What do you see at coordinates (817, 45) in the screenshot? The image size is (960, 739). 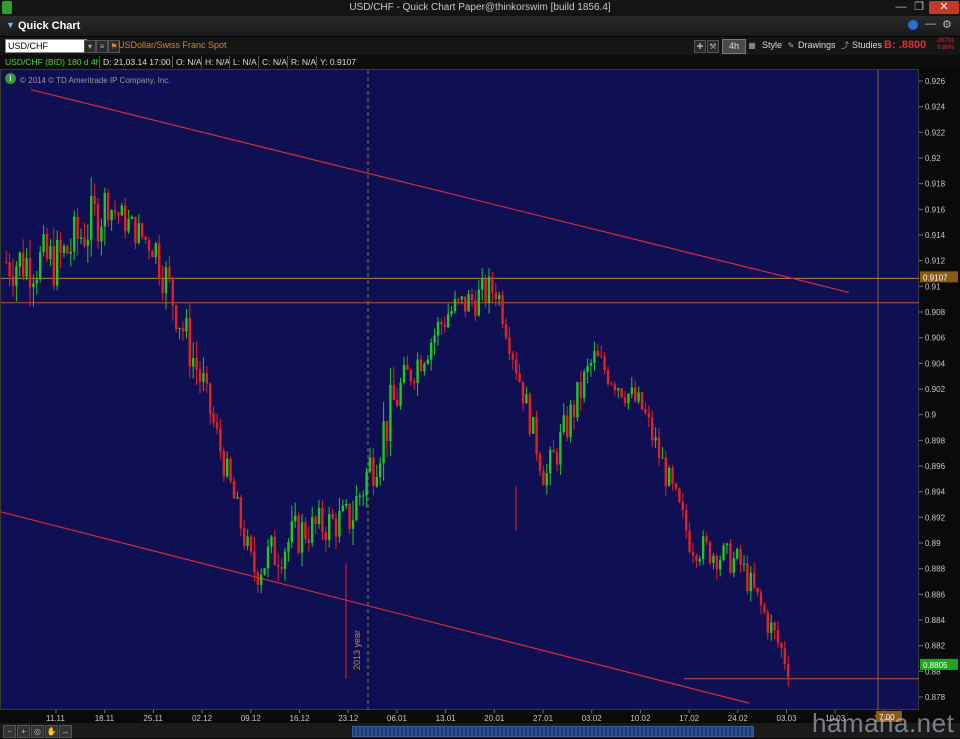 I see `drawings-button: Drawings` at bounding box center [817, 45].